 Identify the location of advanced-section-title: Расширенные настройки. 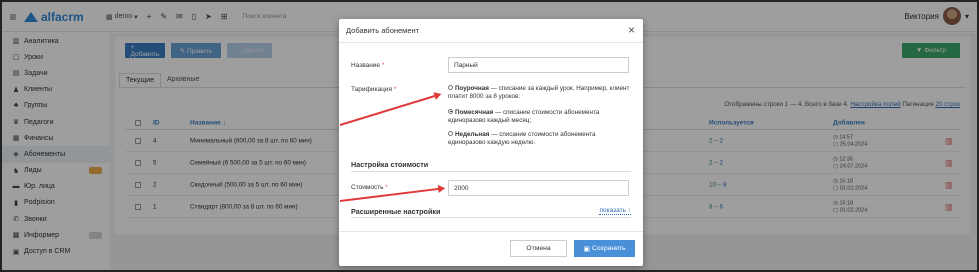
(396, 211).